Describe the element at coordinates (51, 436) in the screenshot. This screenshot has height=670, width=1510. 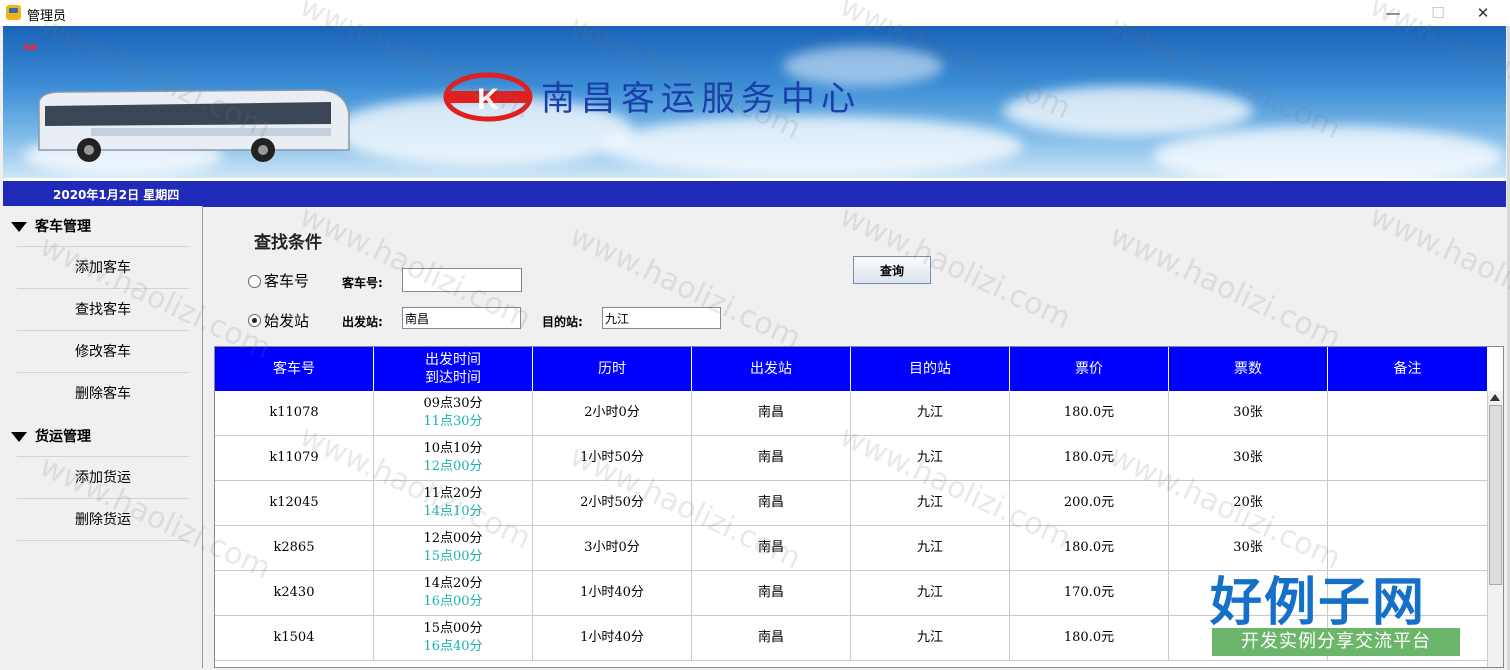
I see `sidebar-group-freight: 货运管理` at that location.